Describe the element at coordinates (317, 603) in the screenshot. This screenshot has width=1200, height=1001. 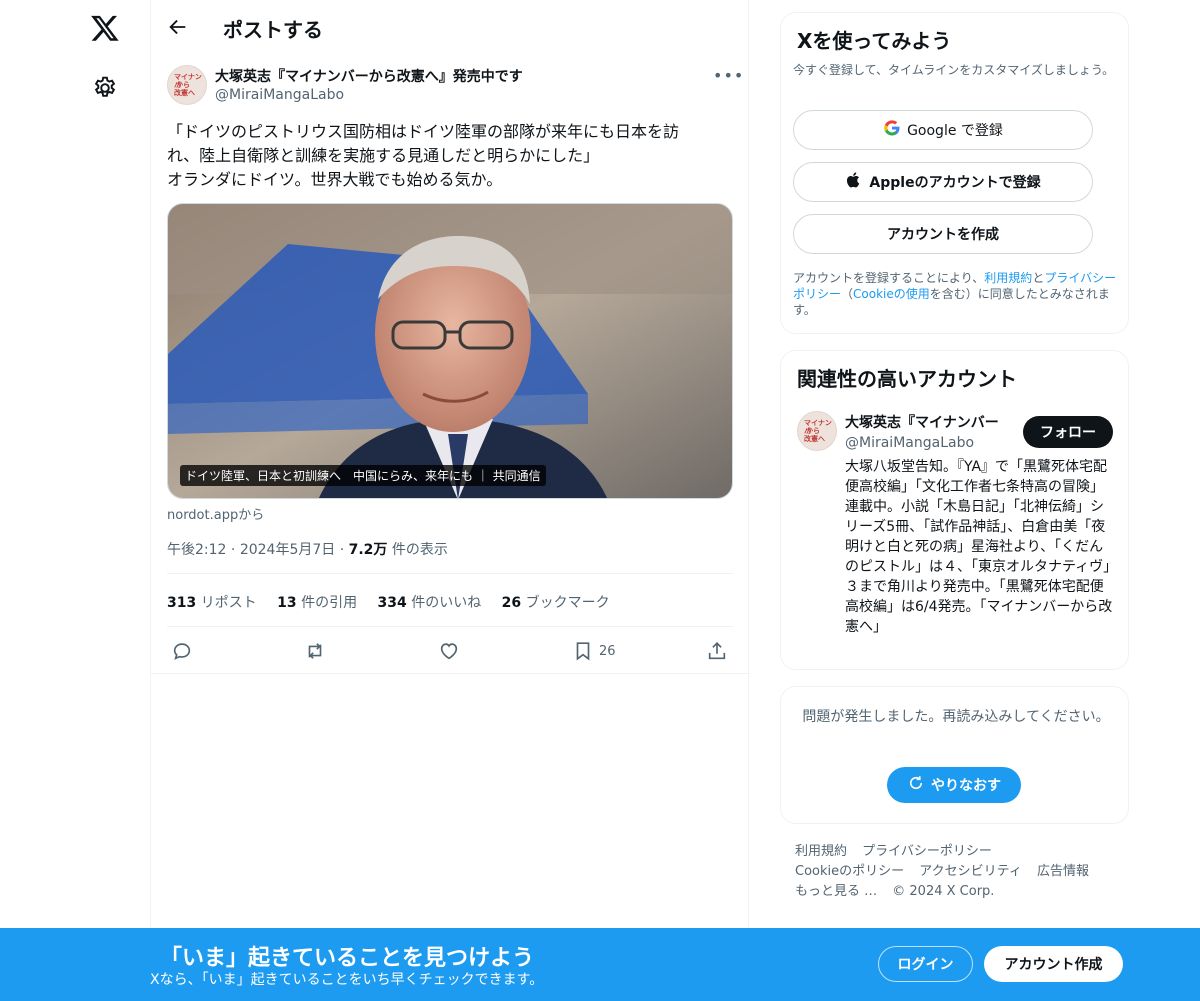
I see `stat-quotes: 13 件の引用` at that location.